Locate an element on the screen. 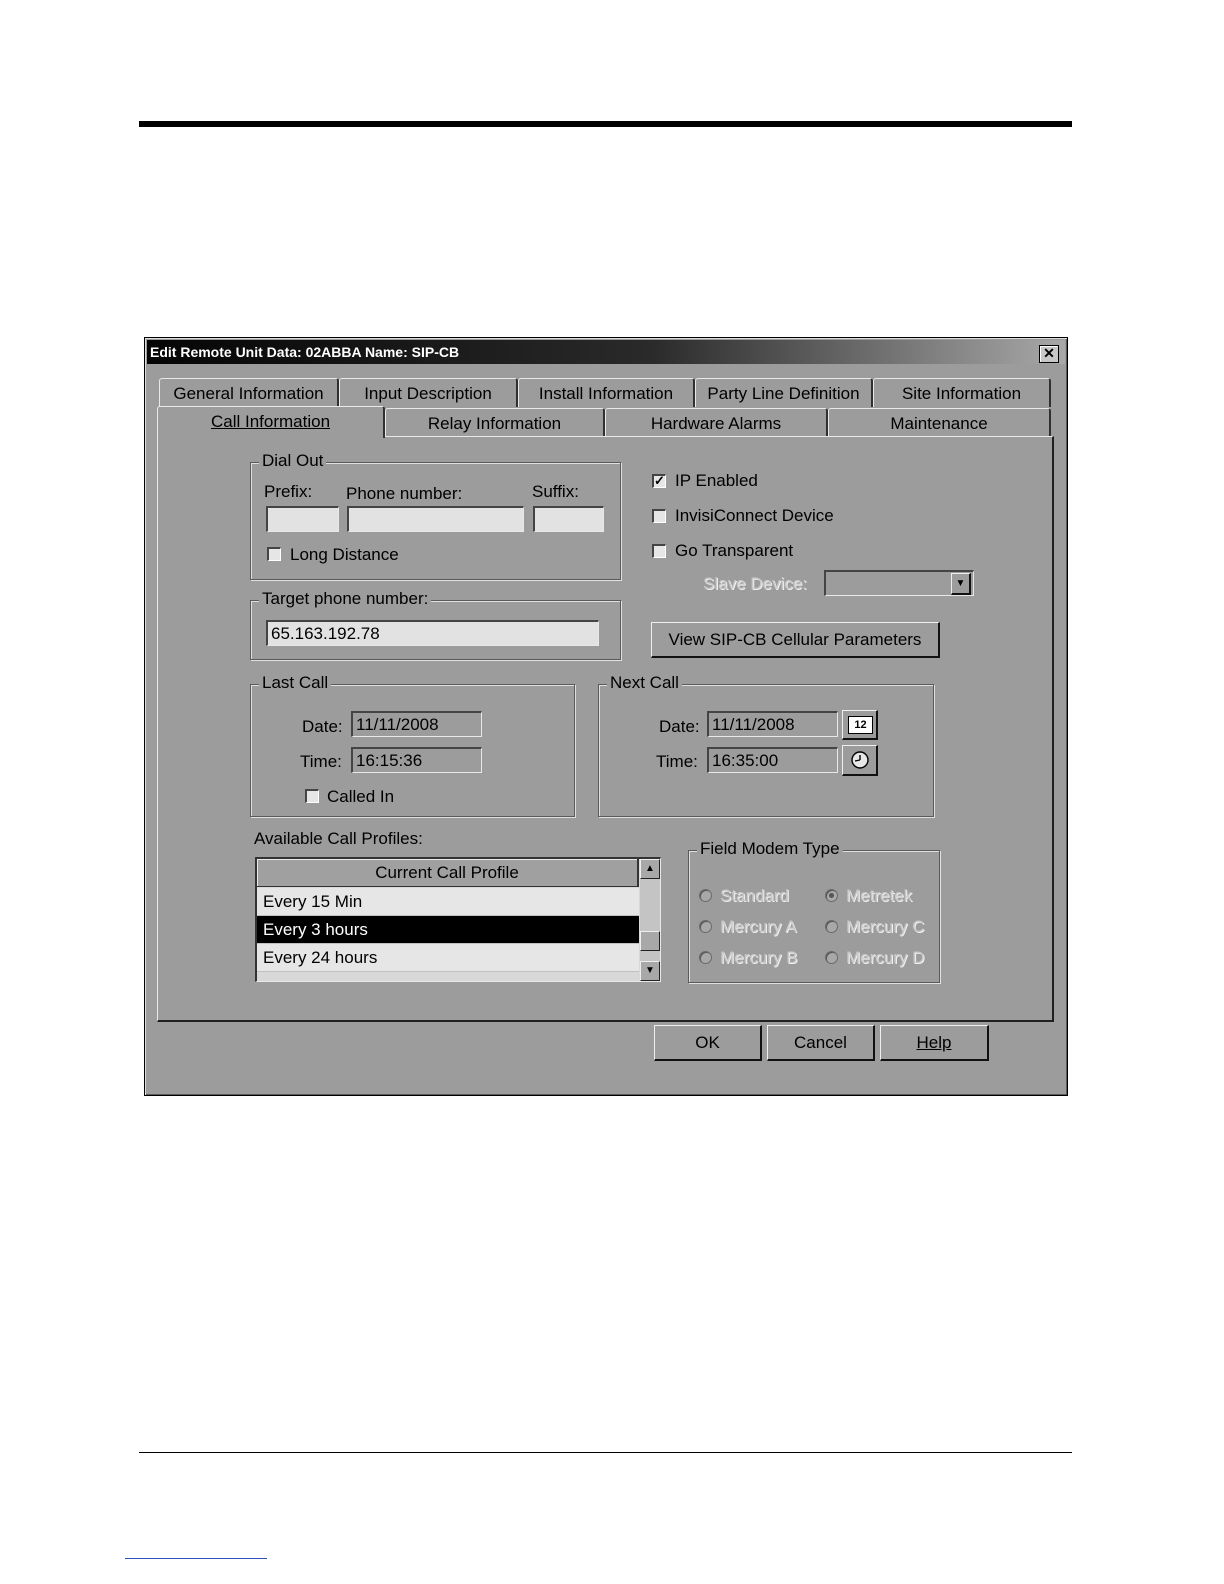 The height and width of the screenshot is (1584, 1224). tab-label: Hardware Alarms is located at coordinates (716, 423).